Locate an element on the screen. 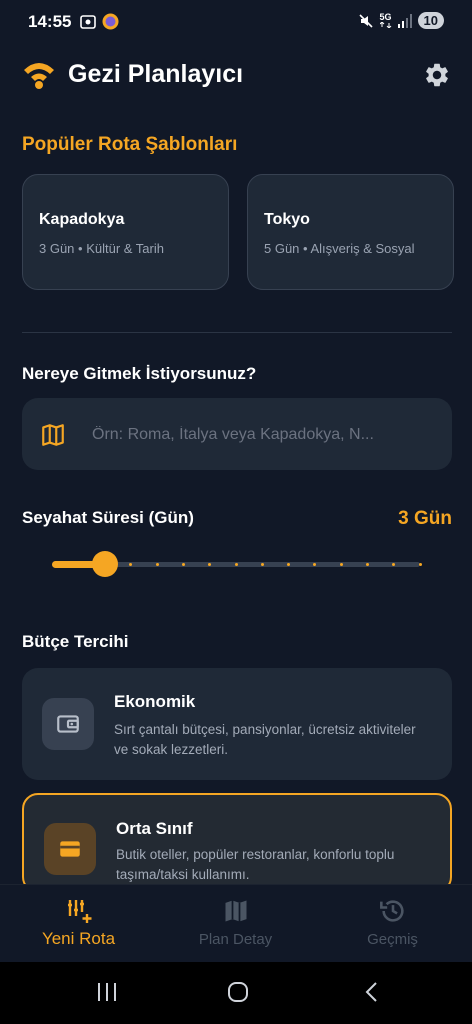 Image resolution: width=472 pixels, height=1024 pixels. battery-indicator: 10 is located at coordinates (430, 20).